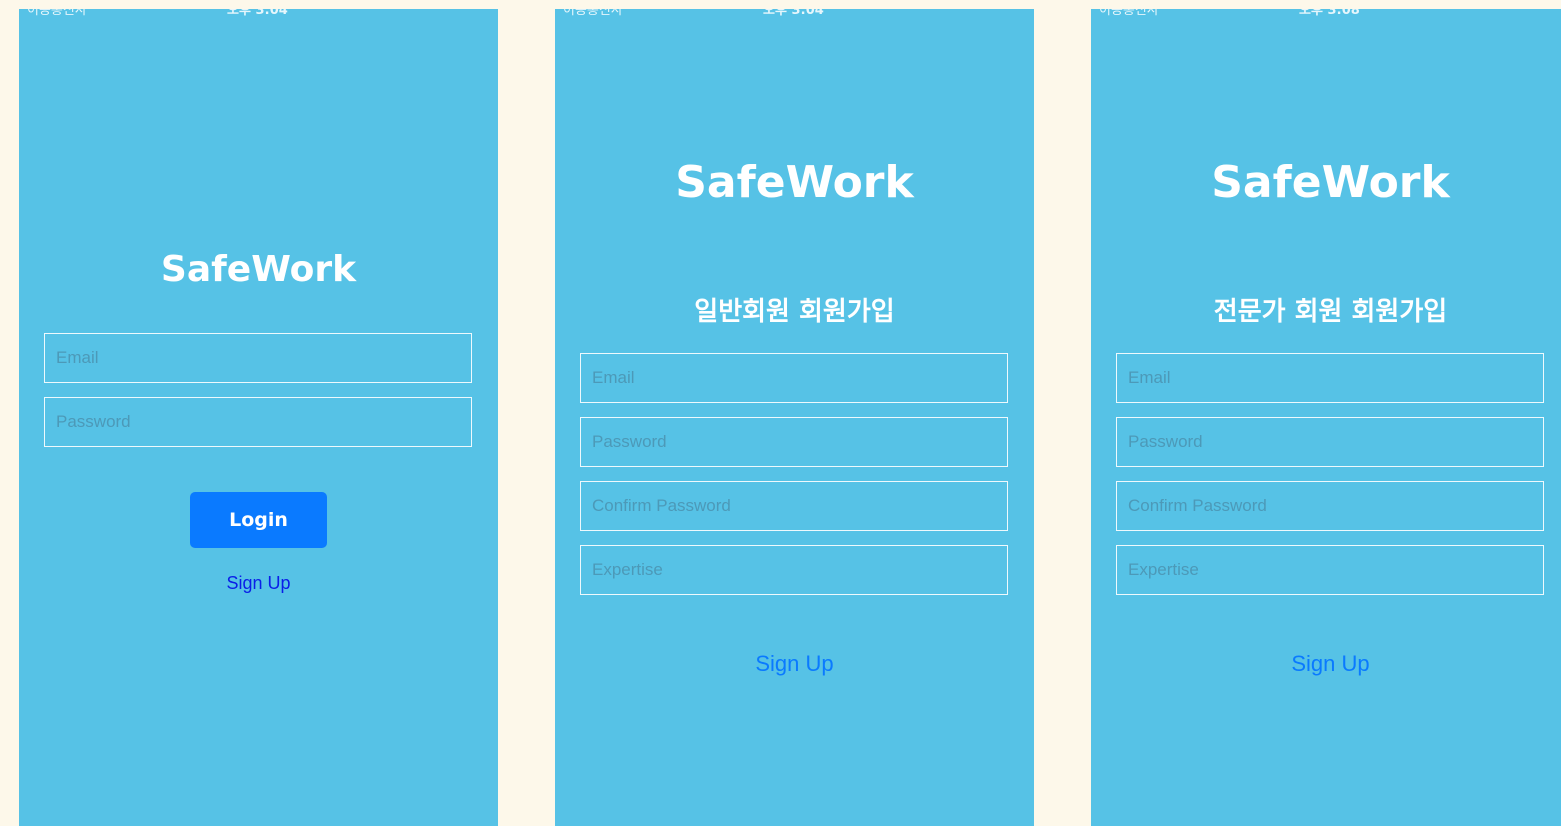  What do you see at coordinates (1329, 13) in the screenshot?
I see `status-time: 오후 3:08` at bounding box center [1329, 13].